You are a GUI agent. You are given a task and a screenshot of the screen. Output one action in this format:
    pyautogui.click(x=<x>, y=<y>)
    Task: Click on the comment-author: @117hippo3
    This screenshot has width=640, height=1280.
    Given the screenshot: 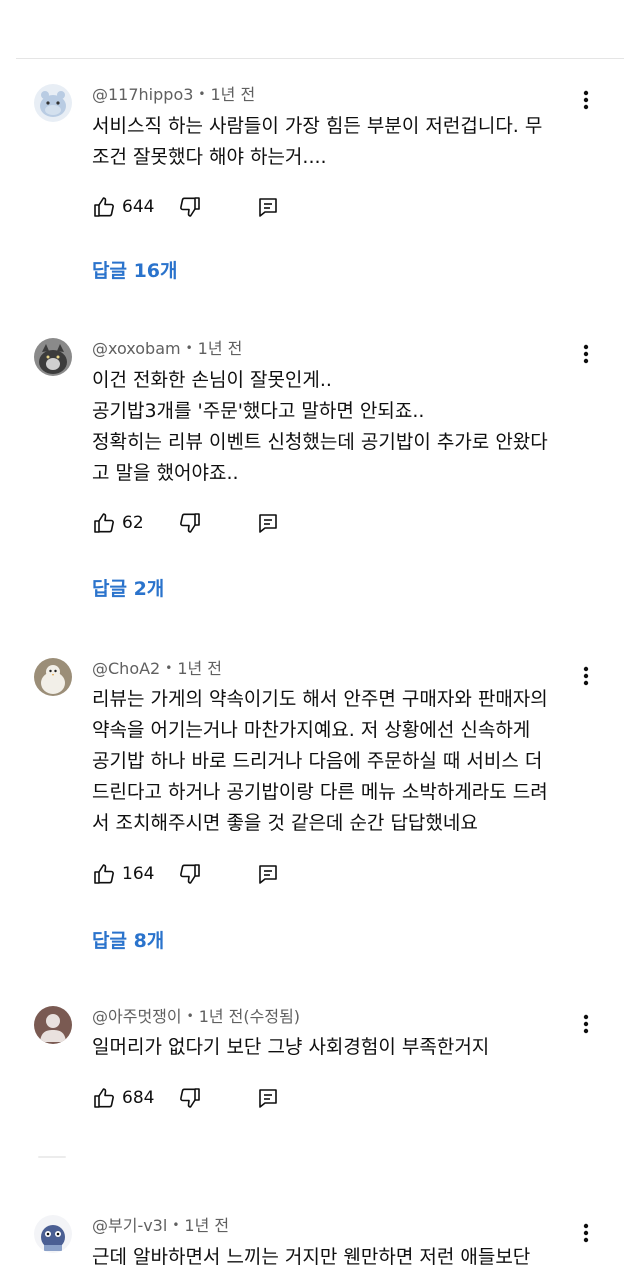 What is the action you would take?
    pyautogui.click(x=142, y=94)
    